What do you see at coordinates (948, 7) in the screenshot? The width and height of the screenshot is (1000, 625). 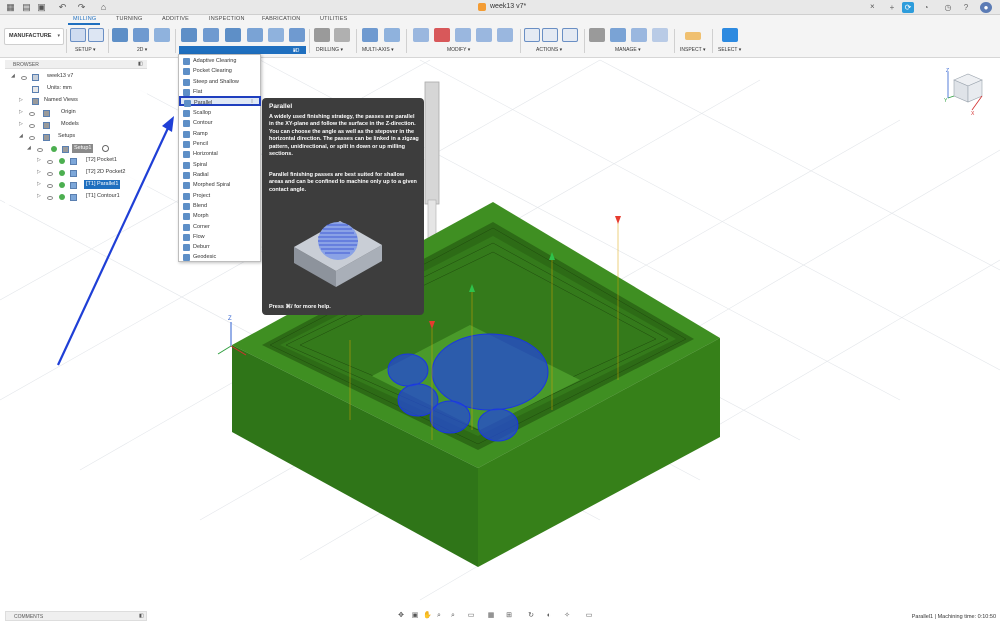 I see `notifications-icon: ◷` at bounding box center [948, 7].